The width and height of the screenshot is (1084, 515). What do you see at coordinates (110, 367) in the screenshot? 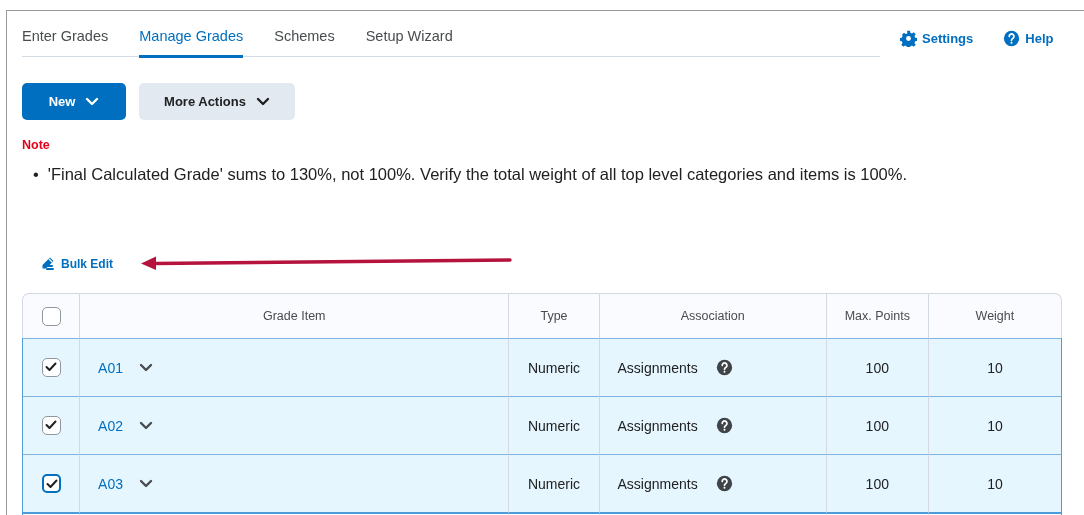
I see `grade-item-link: A01` at bounding box center [110, 367].